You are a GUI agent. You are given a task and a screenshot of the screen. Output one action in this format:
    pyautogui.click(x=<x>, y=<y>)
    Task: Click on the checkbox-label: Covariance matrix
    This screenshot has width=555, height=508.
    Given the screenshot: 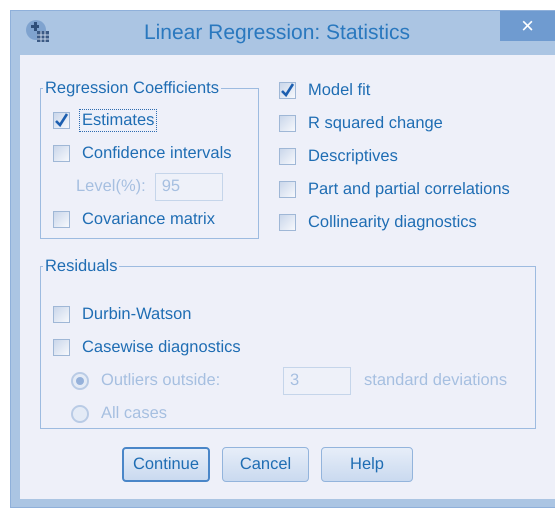 What is the action you would take?
    pyautogui.click(x=148, y=219)
    